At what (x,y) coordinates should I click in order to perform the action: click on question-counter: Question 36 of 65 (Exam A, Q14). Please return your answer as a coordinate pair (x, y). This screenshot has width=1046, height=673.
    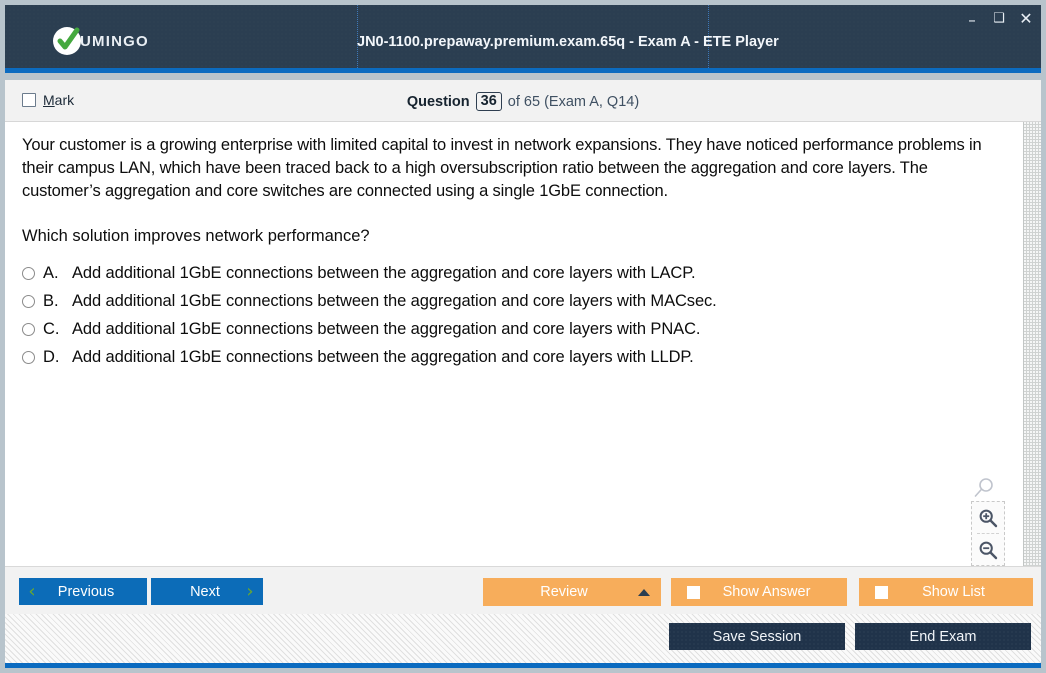
    Looking at the image, I should click on (523, 101).